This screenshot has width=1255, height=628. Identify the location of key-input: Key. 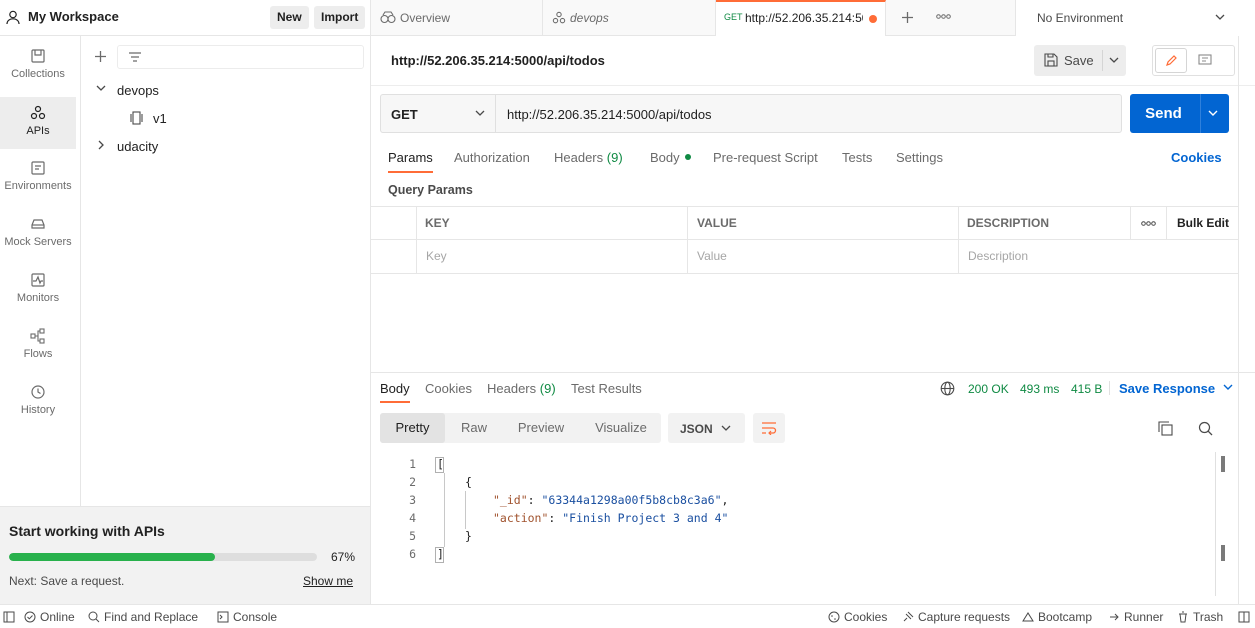
(436, 256).